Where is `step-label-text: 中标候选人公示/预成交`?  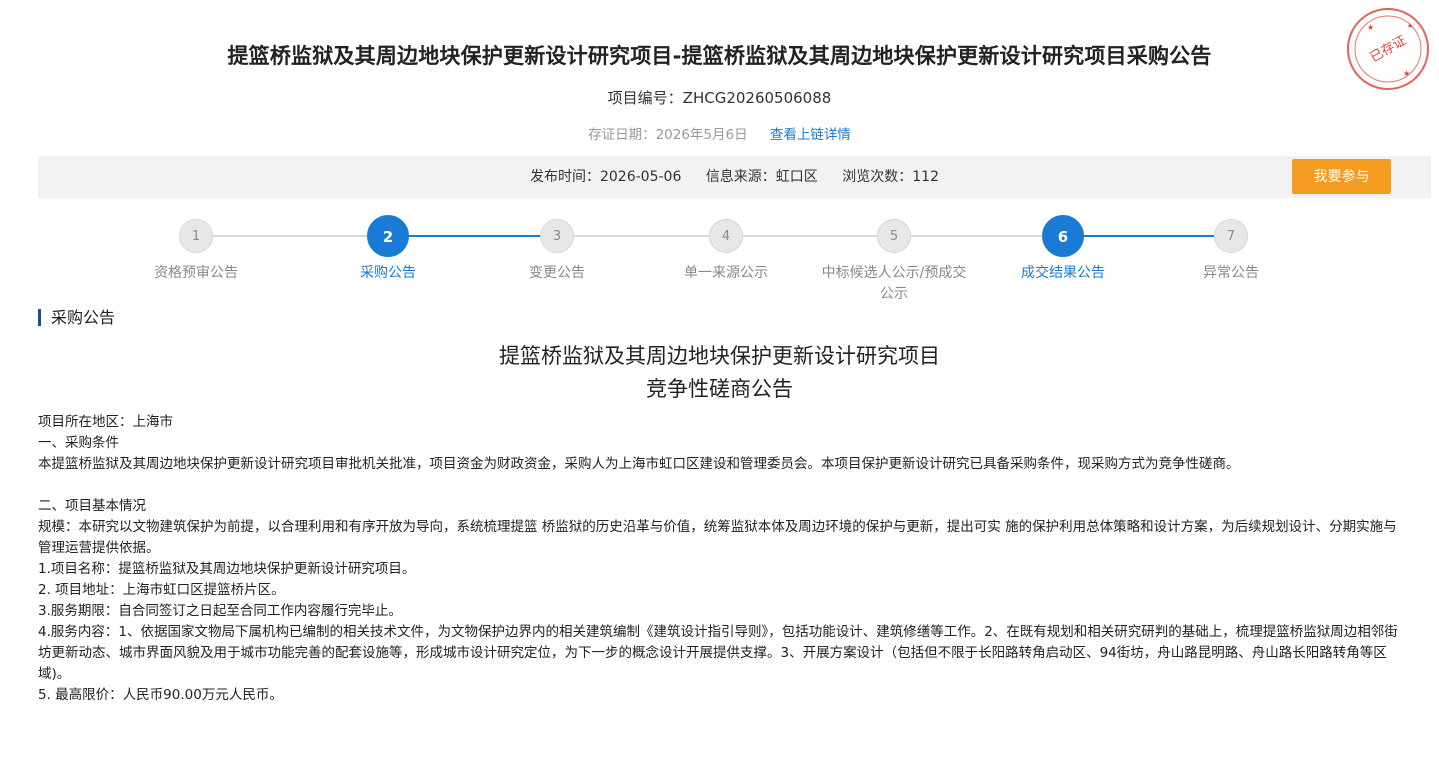 step-label-text: 中标候选人公示/预成交 is located at coordinates (894, 273).